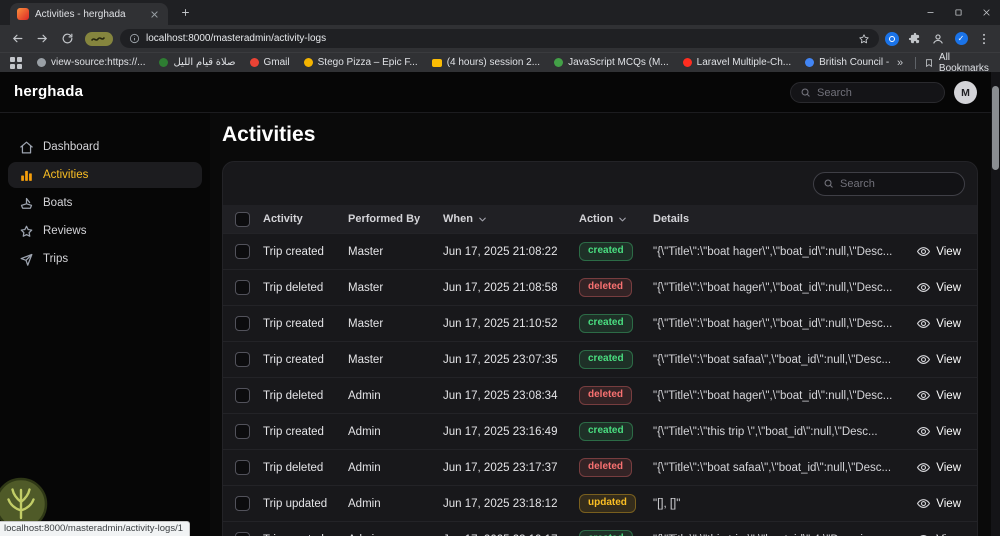 This screenshot has height=536, width=1000. What do you see at coordinates (293, 467) in the screenshot?
I see `cell-activity: Trip deleted` at bounding box center [293, 467].